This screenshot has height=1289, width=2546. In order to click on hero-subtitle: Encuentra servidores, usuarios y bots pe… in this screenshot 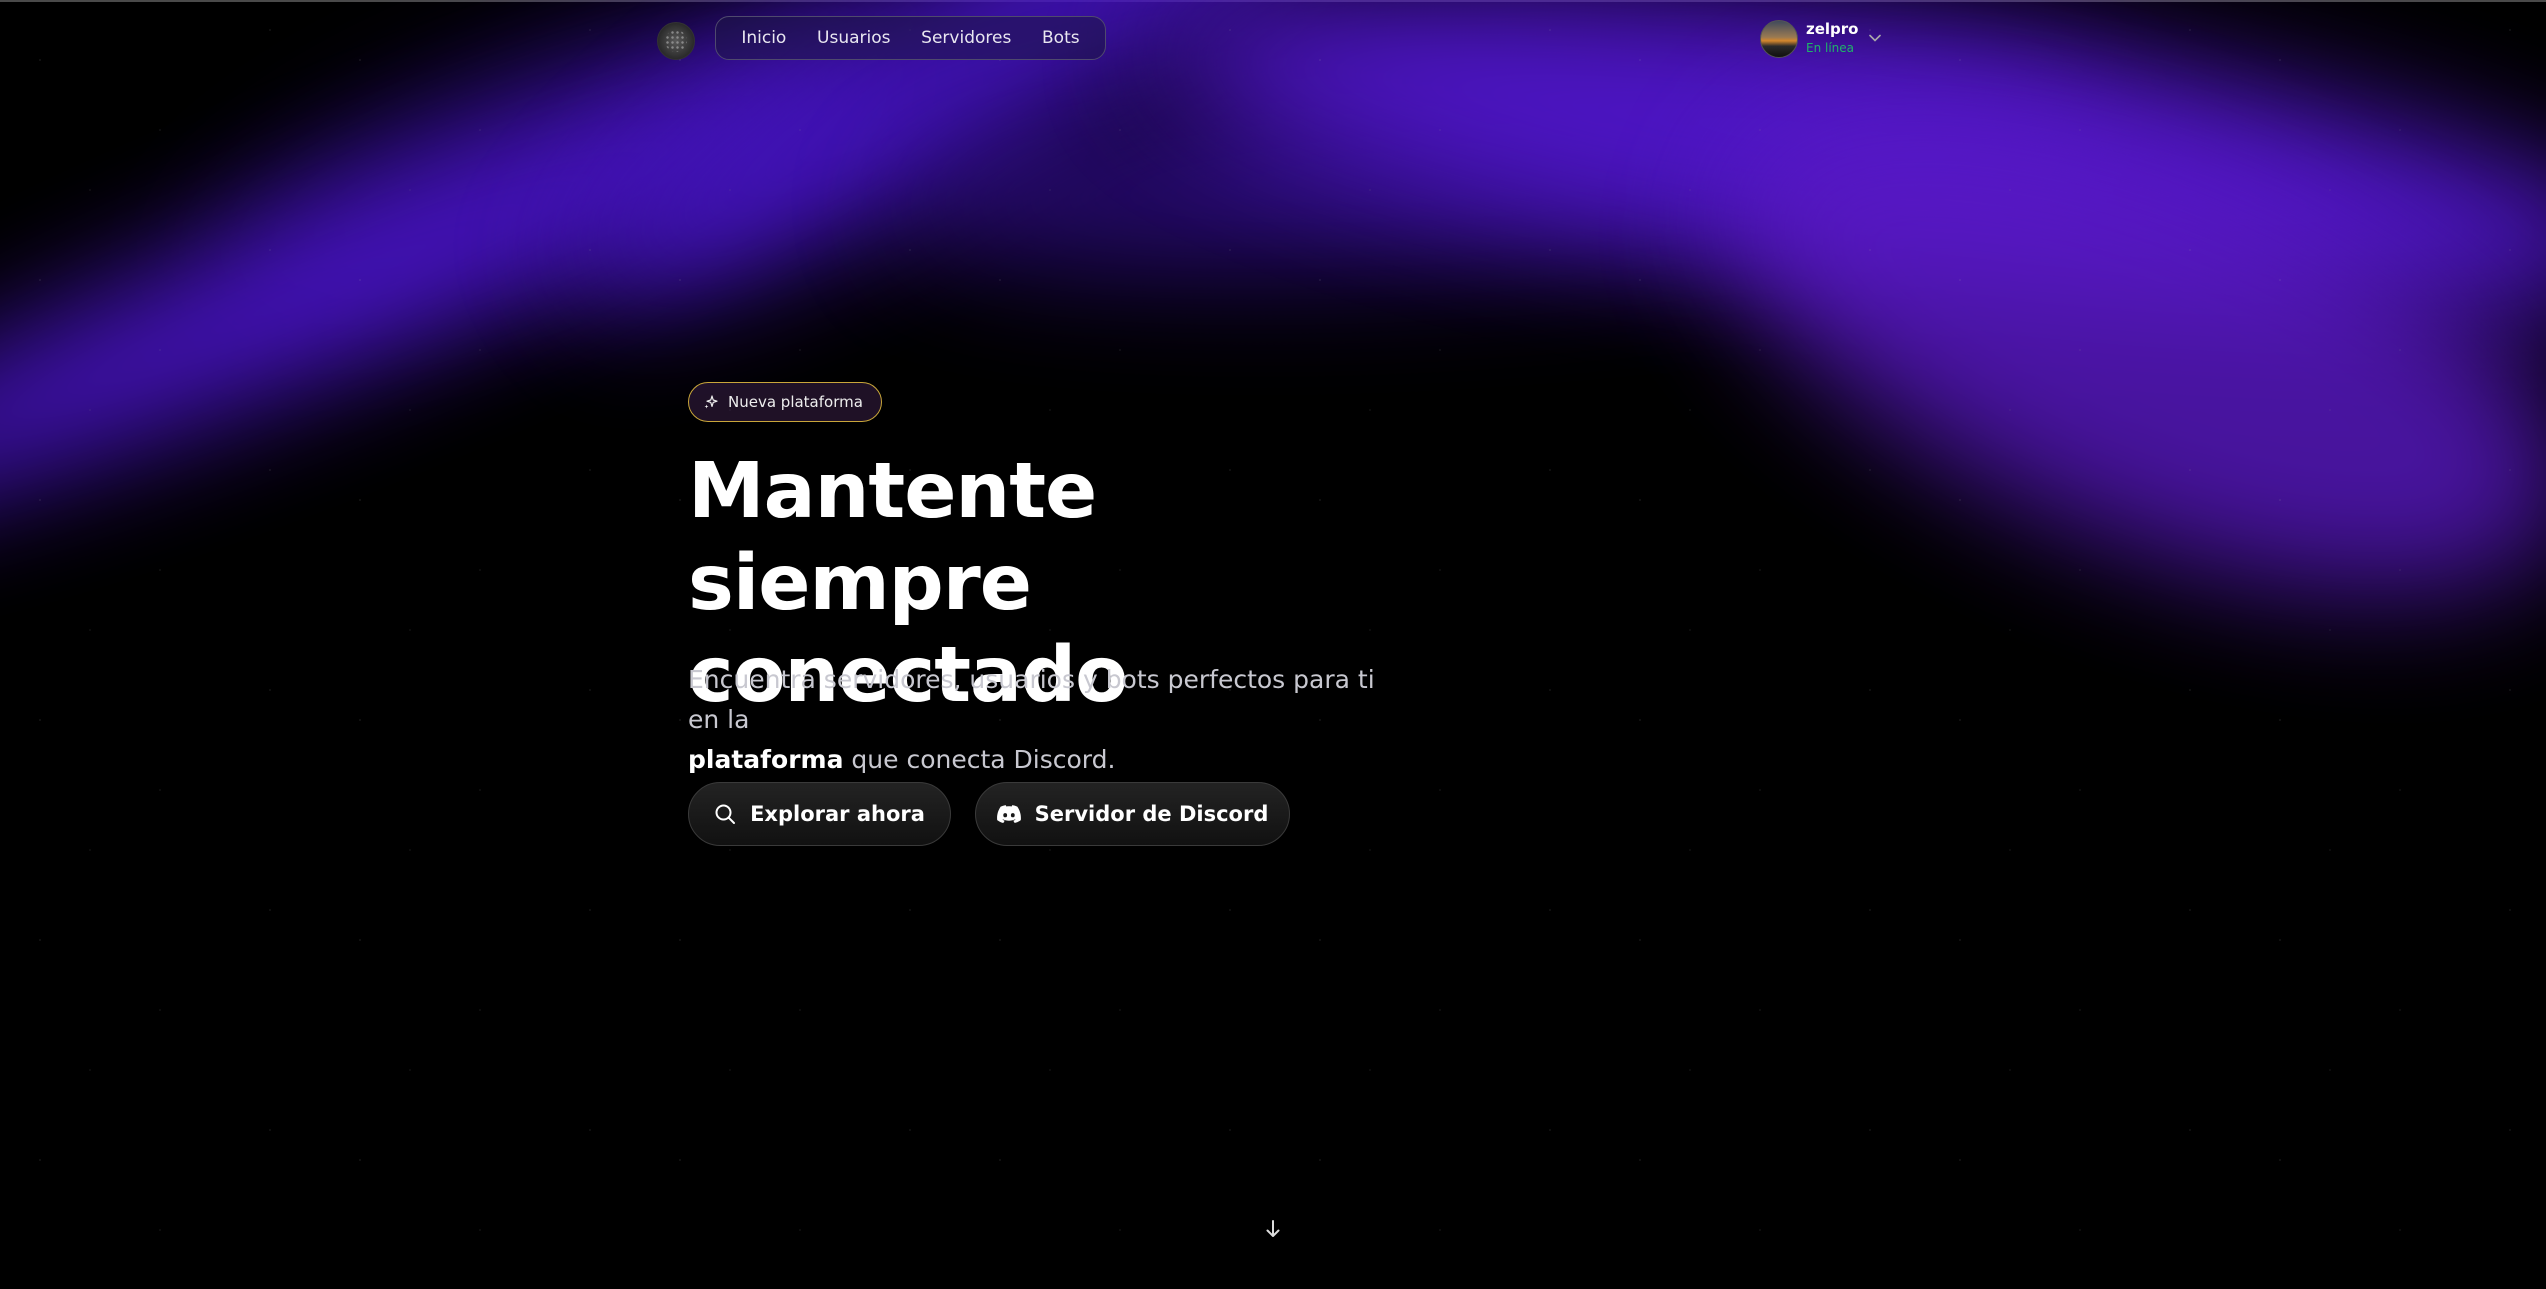, I will do `click(1048, 720)`.